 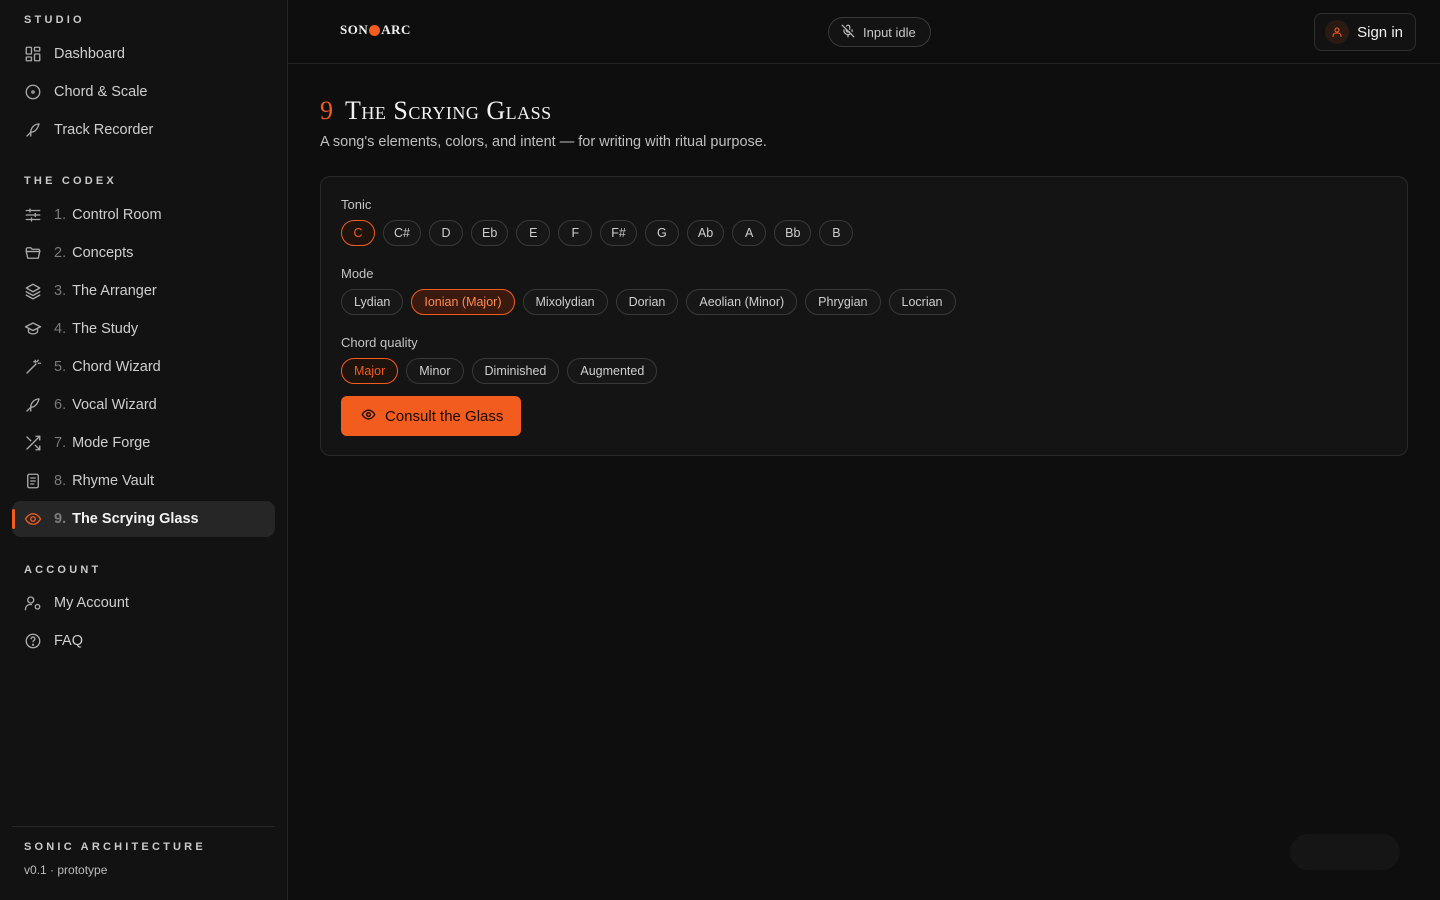 What do you see at coordinates (33, 603) in the screenshot?
I see `user-settings-icon` at bounding box center [33, 603].